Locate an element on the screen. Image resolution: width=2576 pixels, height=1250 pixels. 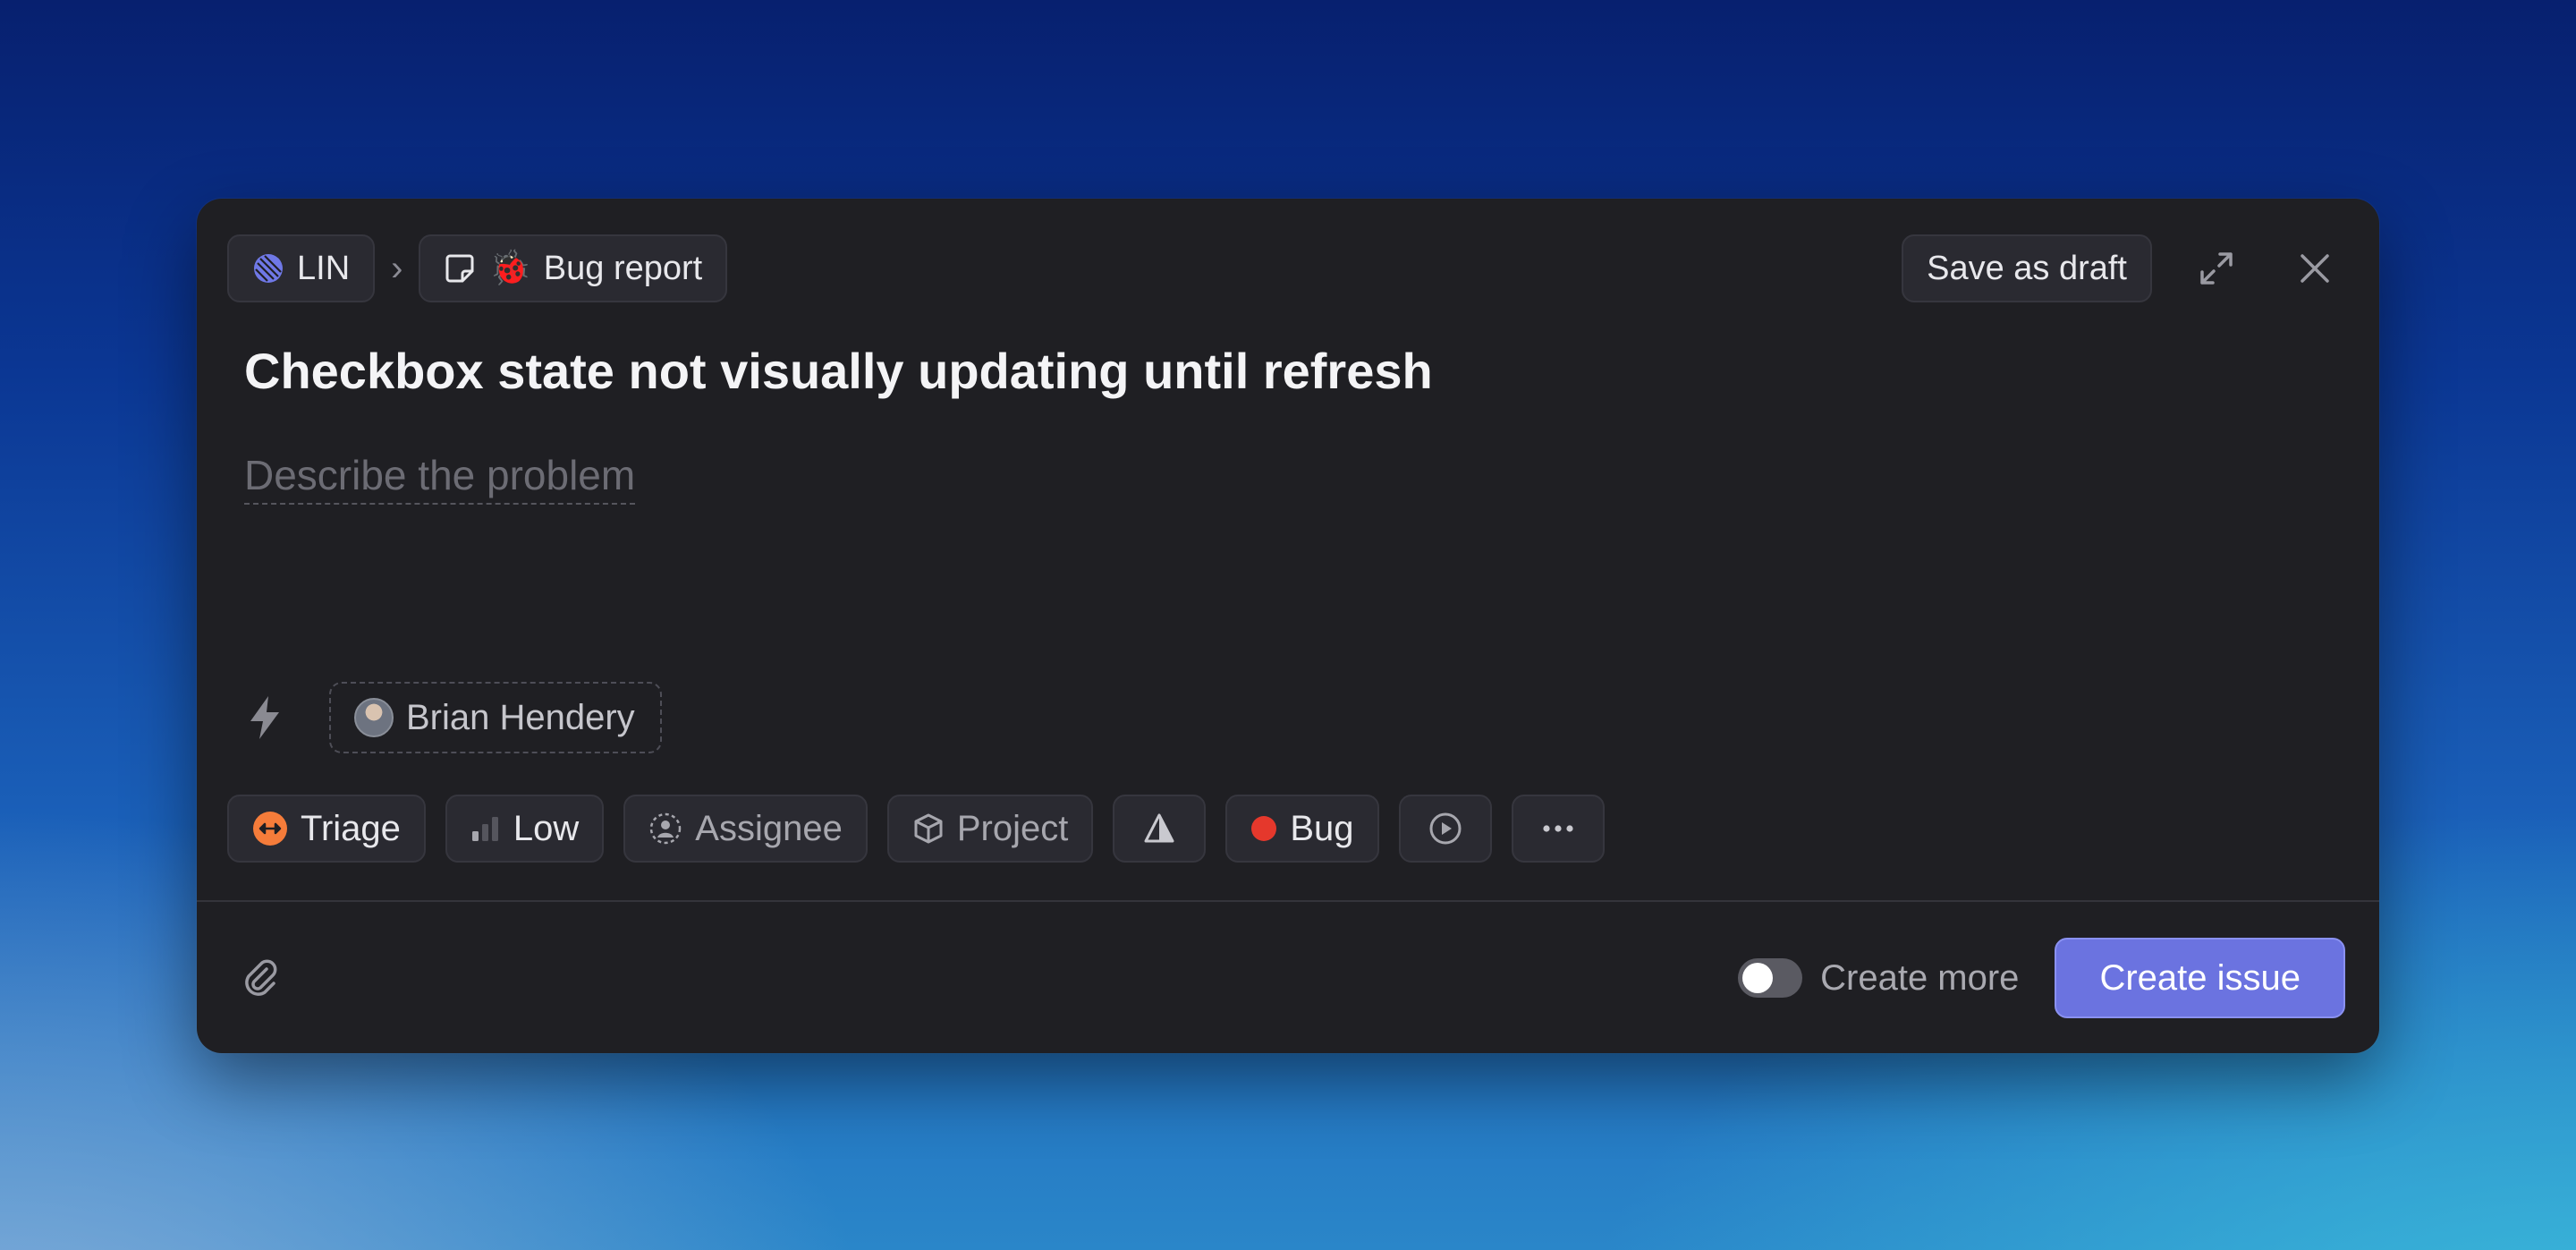
properties-bar: Triage Low Assignee Project Bug is located at coordinates (916, 829).